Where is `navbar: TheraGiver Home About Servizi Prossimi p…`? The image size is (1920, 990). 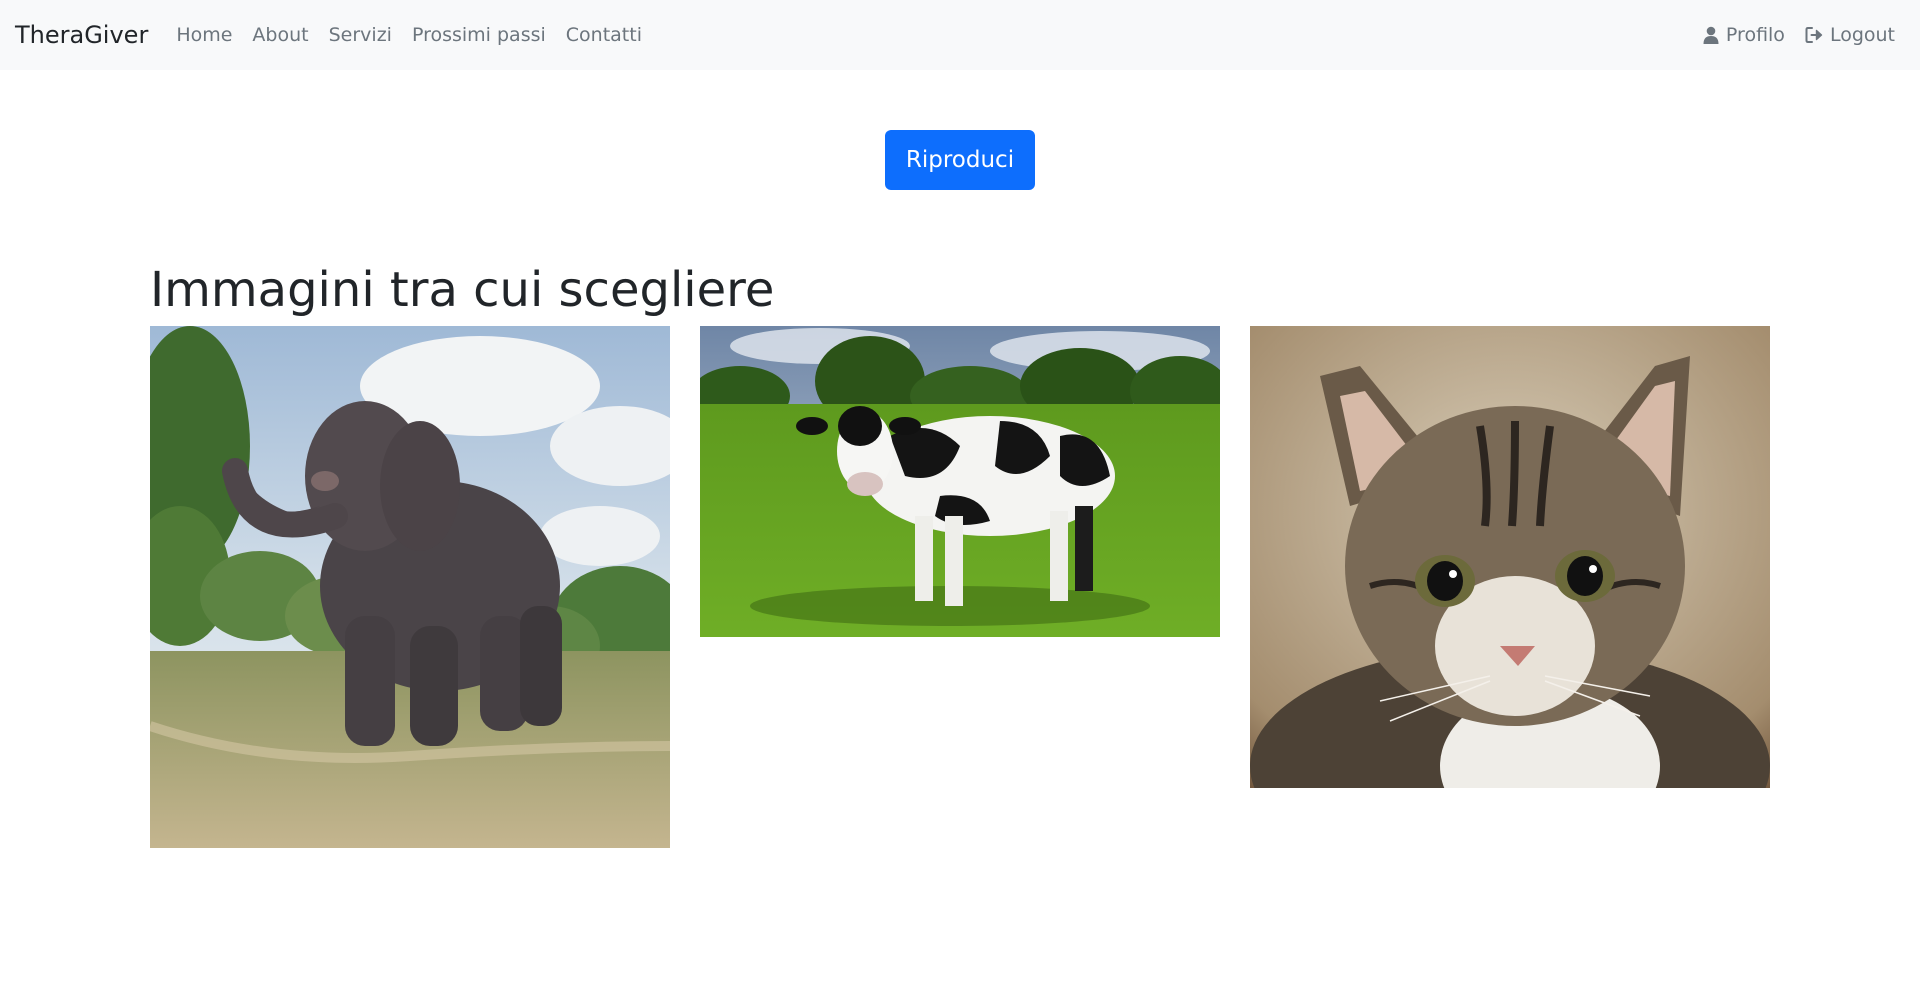 navbar: TheraGiver Home About Servizi Prossimi p… is located at coordinates (960, 35).